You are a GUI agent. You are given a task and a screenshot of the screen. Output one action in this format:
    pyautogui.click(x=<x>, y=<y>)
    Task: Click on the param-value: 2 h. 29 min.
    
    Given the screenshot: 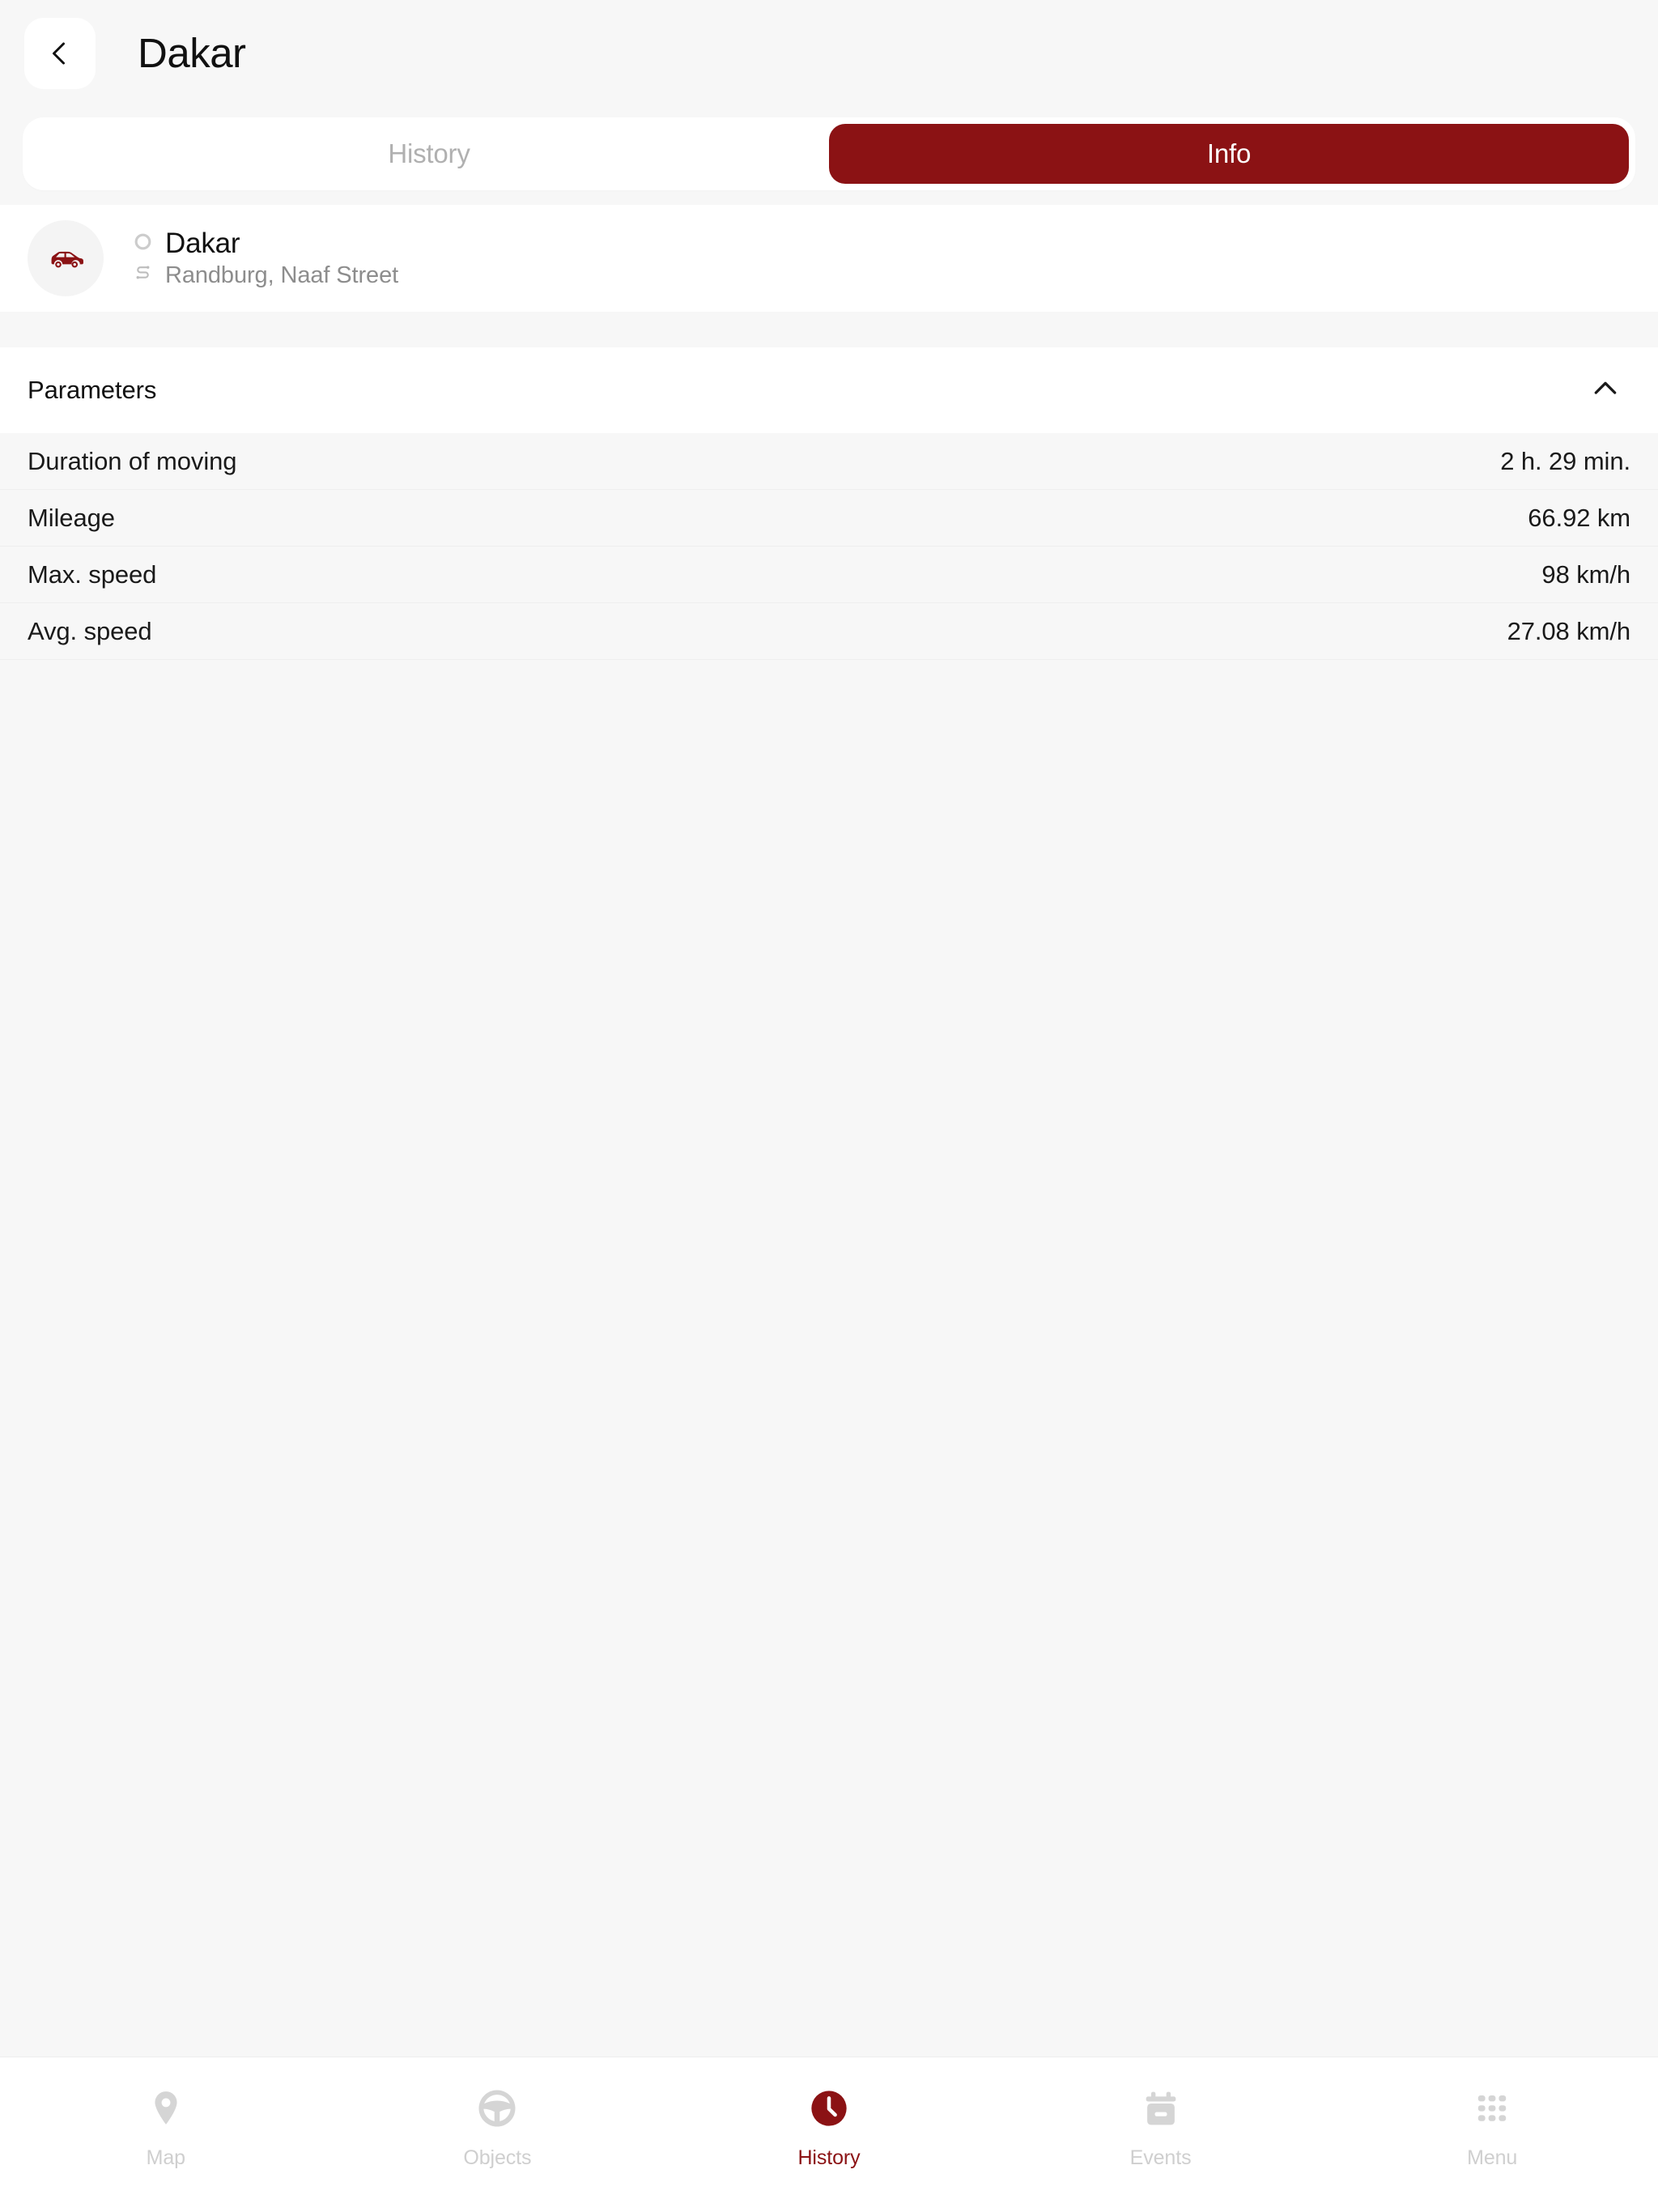 What is the action you would take?
    pyautogui.click(x=1565, y=460)
    